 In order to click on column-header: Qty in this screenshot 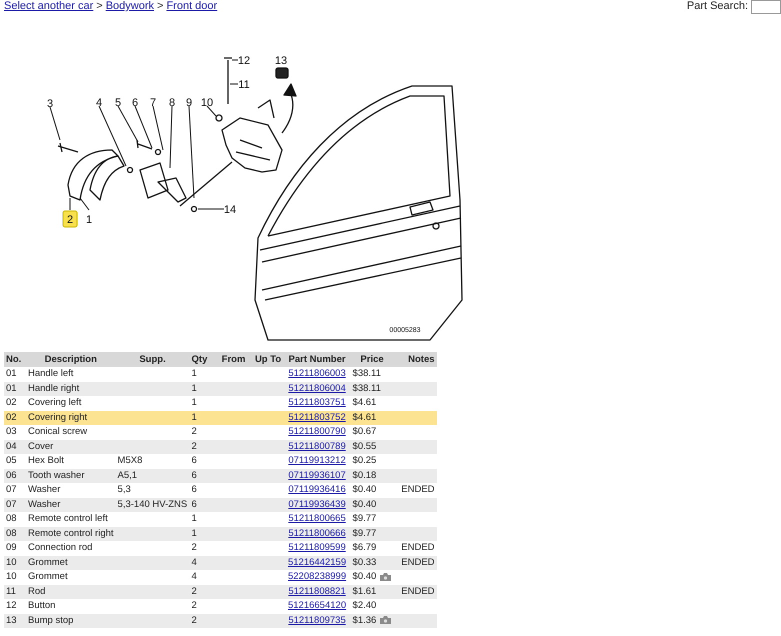, I will do `click(203, 359)`.